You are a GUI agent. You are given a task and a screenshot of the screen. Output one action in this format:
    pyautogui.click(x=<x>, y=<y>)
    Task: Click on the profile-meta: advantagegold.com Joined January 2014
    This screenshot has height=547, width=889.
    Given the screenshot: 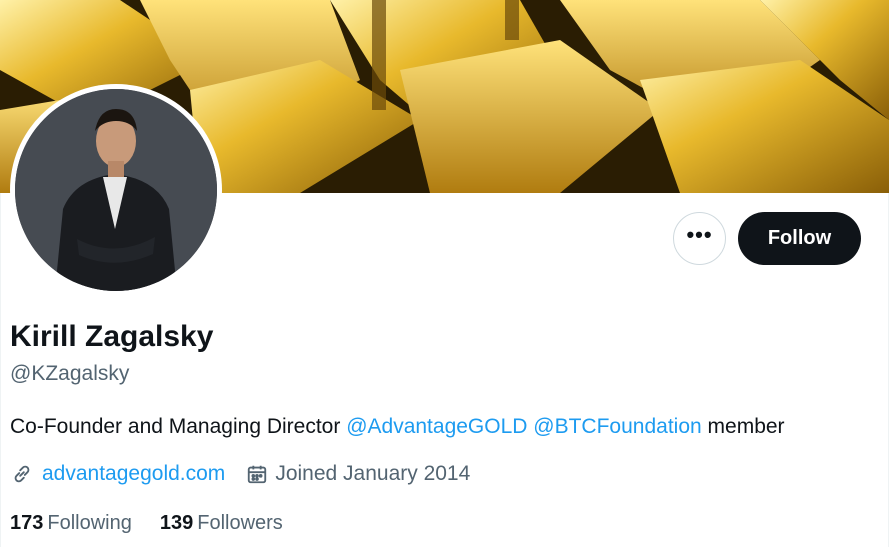 What is the action you would take?
    pyautogui.click(x=240, y=474)
    